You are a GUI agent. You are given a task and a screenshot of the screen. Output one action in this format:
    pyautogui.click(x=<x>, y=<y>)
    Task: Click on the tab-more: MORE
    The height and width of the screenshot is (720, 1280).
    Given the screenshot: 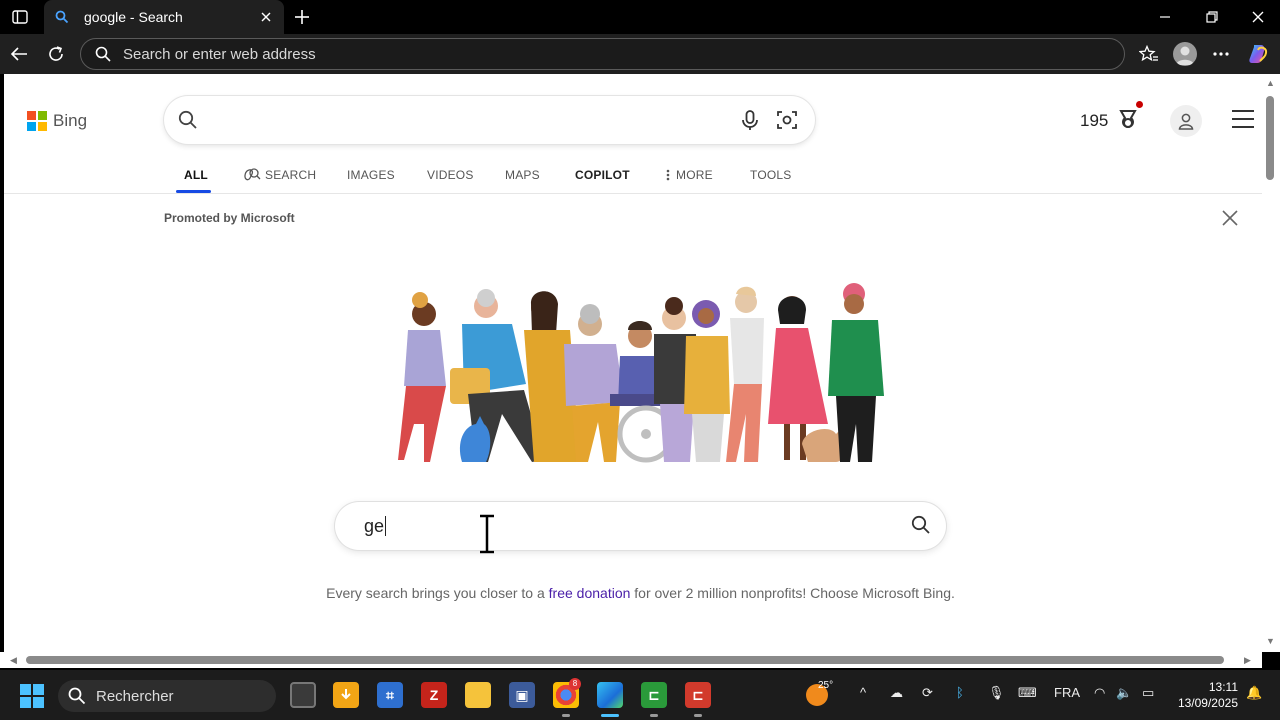 What is the action you would take?
    pyautogui.click(x=689, y=175)
    